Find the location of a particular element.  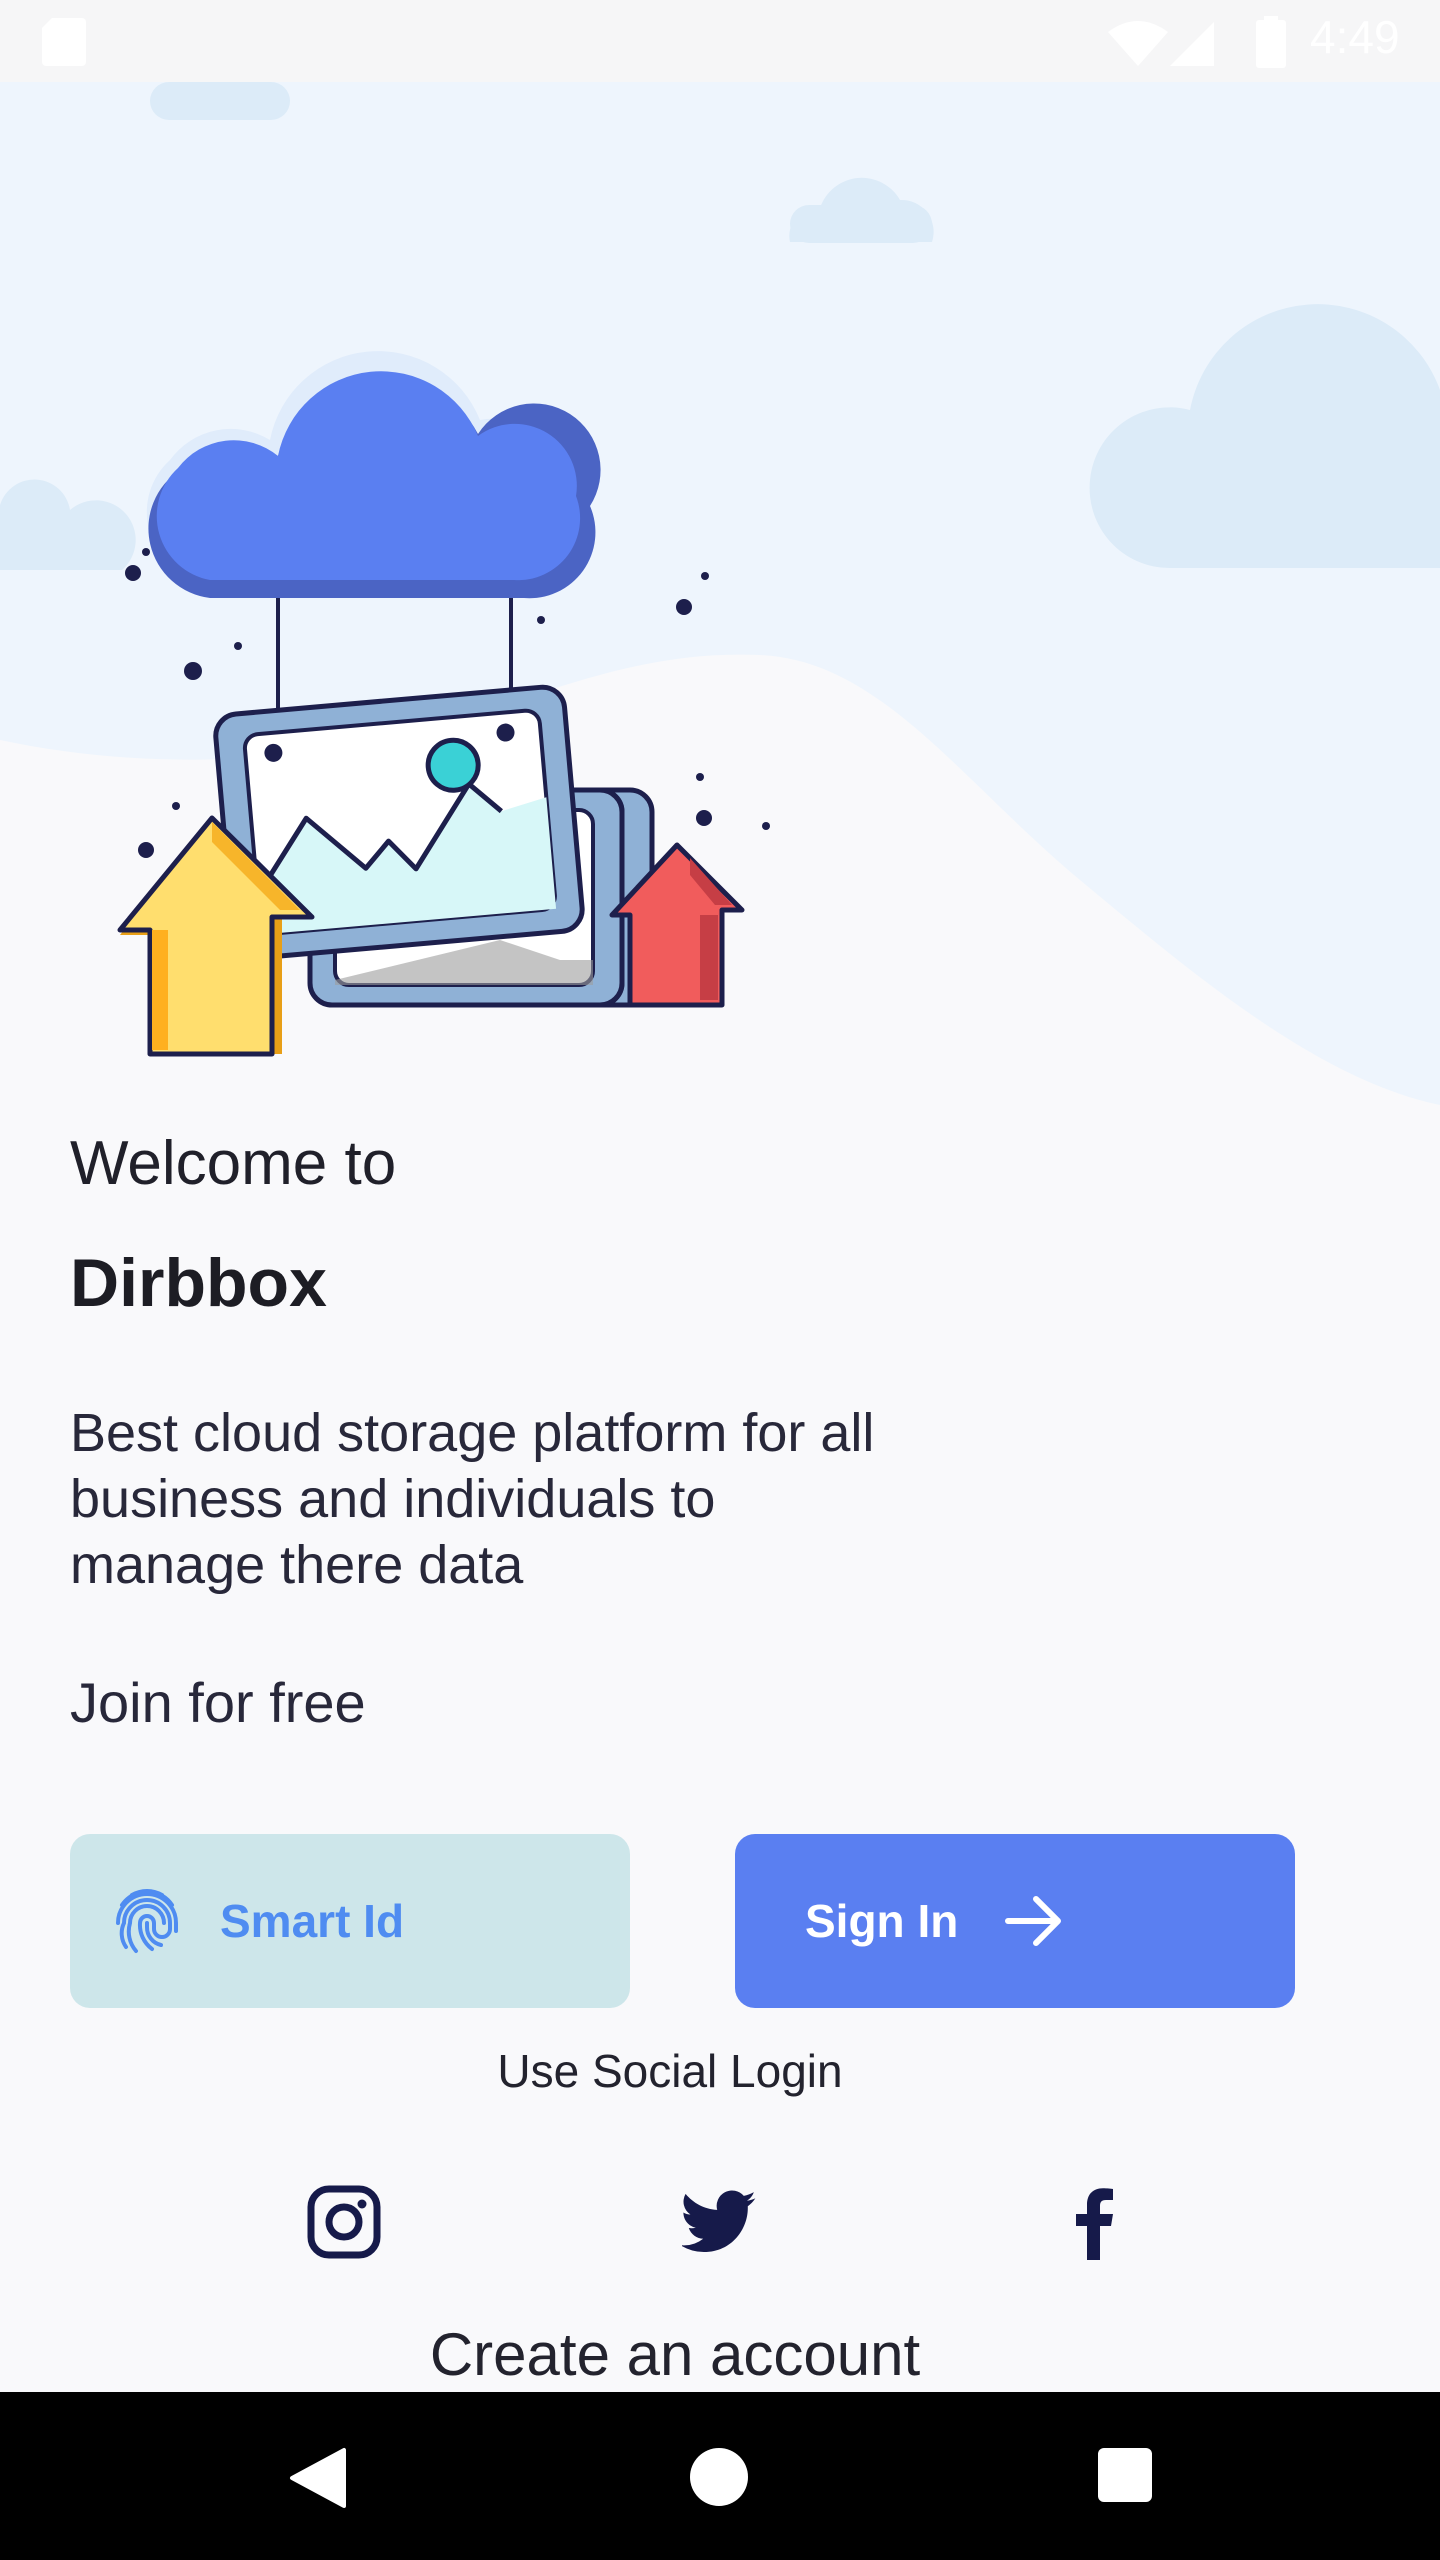

home-icon is located at coordinates (719, 2477).